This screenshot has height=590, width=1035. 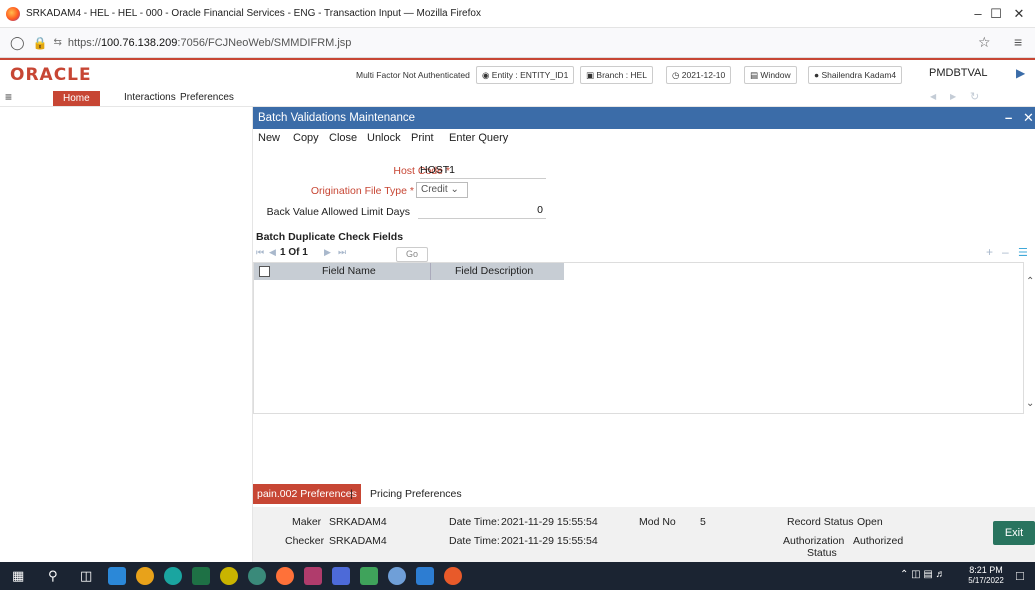 I want to click on hamburger-icon: ≡, so click(x=8, y=97).